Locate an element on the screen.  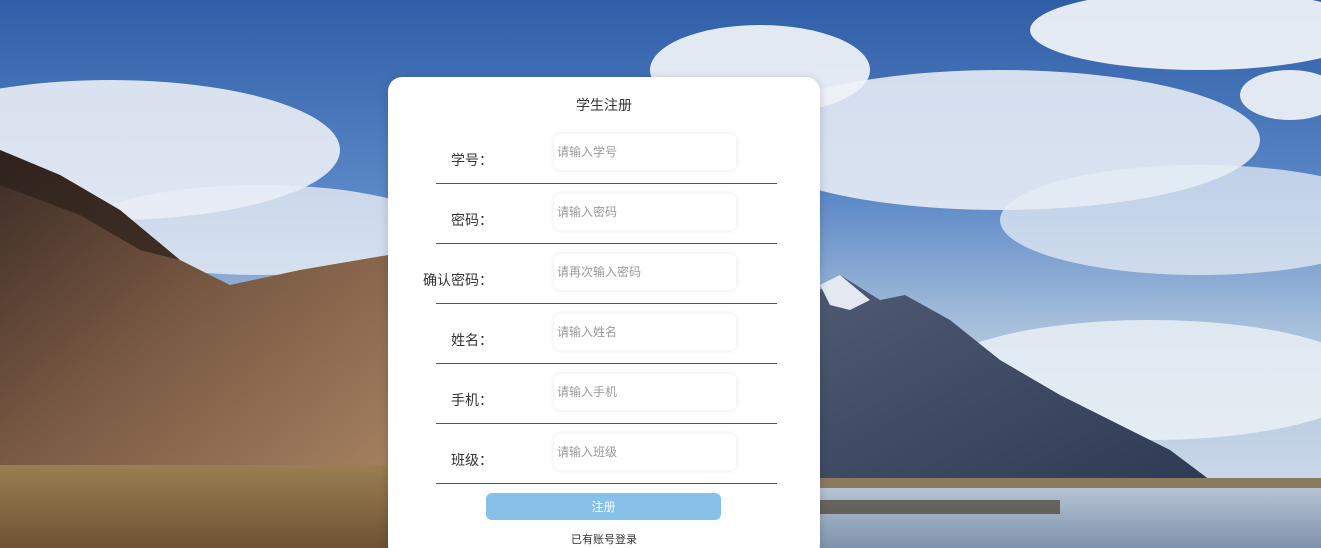
field-row-confirm-password: 确认密码： is located at coordinates (600, 274).